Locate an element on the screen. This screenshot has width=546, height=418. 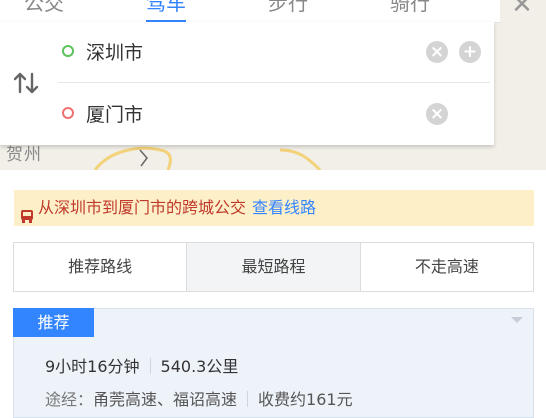
strategy-recommended: 推荐路线 is located at coordinates (100, 267).